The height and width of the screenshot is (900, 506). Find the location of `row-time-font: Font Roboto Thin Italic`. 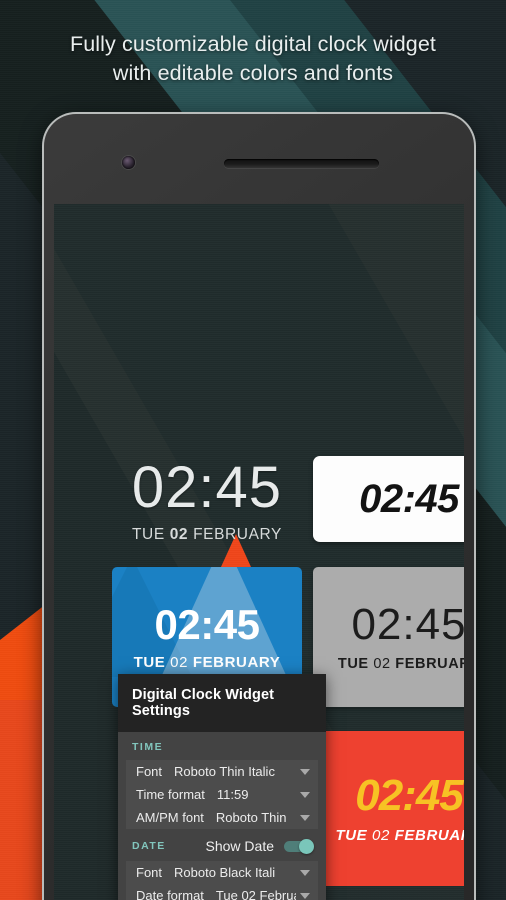

row-time-font: Font Roboto Thin Italic is located at coordinates (222, 771).